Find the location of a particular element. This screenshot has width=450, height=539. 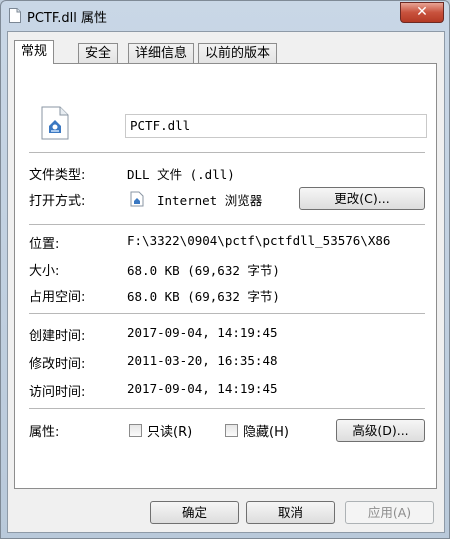

readonly-label: 只读(R) is located at coordinates (169, 430).